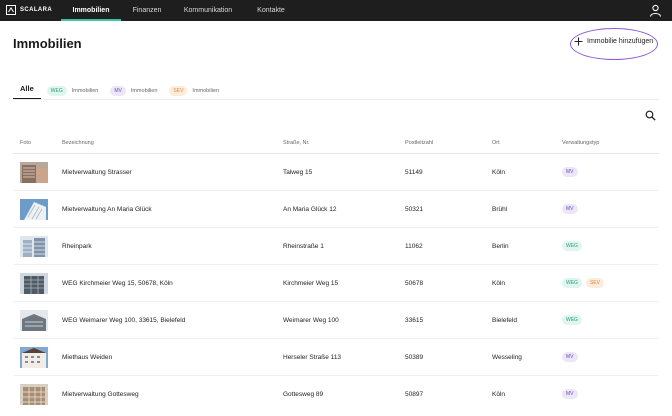 This screenshot has height=416, width=672. I want to click on column-header-foto: Foto, so click(25, 143).